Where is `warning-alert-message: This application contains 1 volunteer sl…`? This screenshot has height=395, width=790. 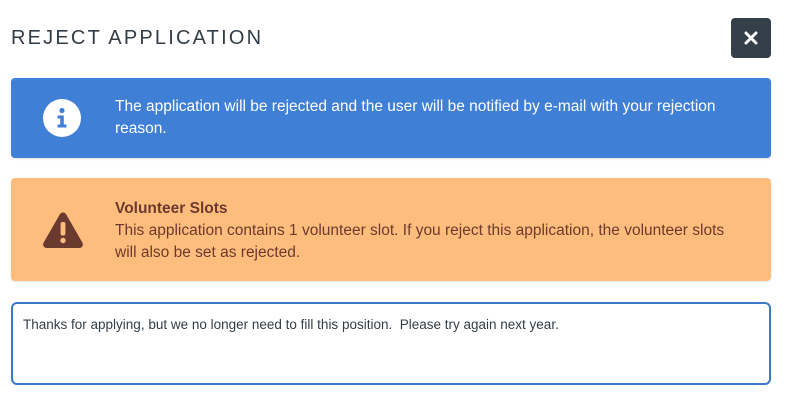 warning-alert-message: This application contains 1 volunteer sl… is located at coordinates (420, 241).